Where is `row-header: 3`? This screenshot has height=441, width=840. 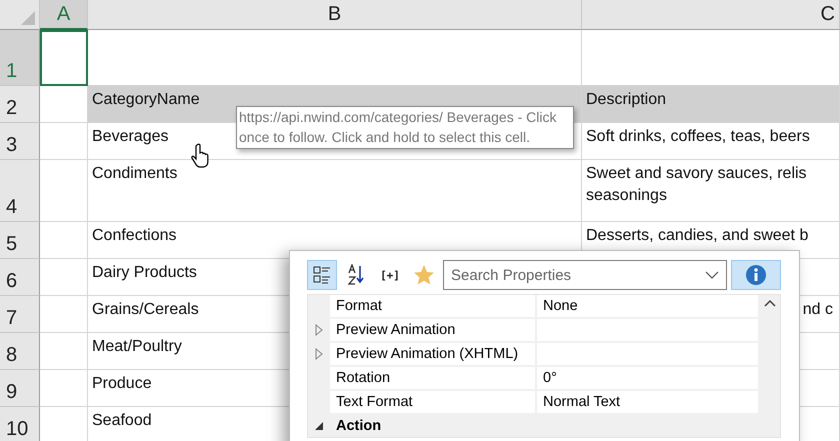 row-header: 3 is located at coordinates (20, 141).